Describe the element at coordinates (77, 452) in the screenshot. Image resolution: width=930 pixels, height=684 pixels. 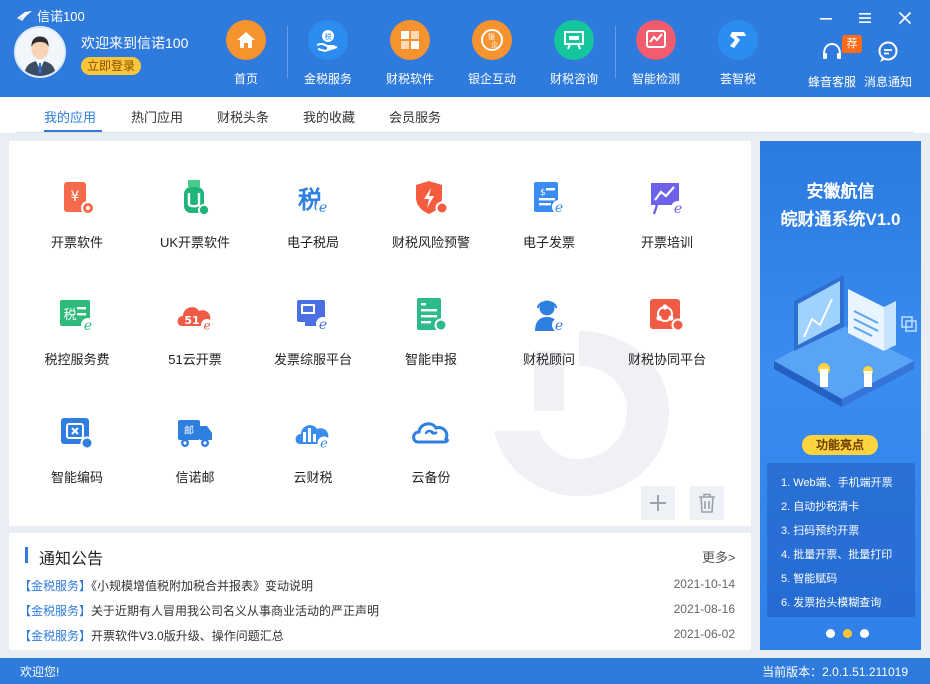
I see `app-smart-coding: 智能编码` at that location.